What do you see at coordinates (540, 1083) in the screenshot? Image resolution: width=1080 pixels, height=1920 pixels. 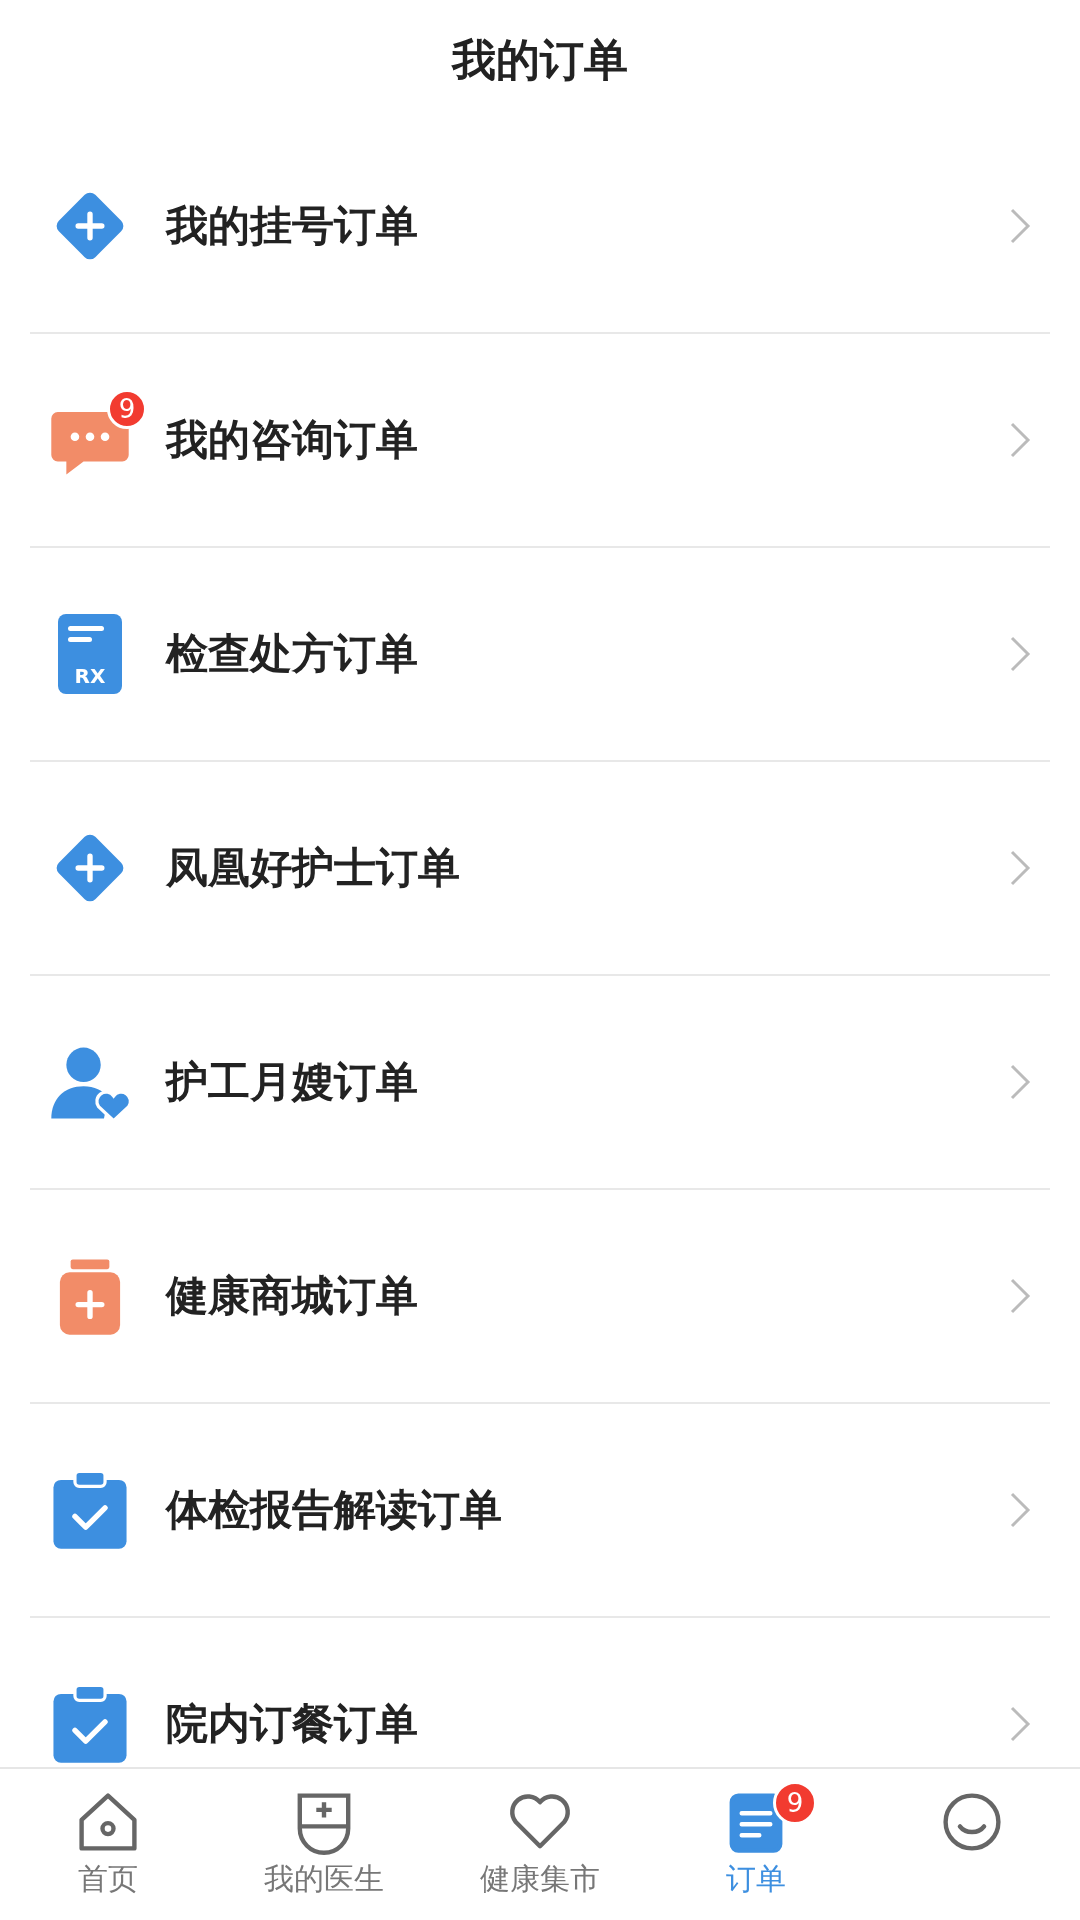 I see `order-row: 护工月嫂订单` at bounding box center [540, 1083].